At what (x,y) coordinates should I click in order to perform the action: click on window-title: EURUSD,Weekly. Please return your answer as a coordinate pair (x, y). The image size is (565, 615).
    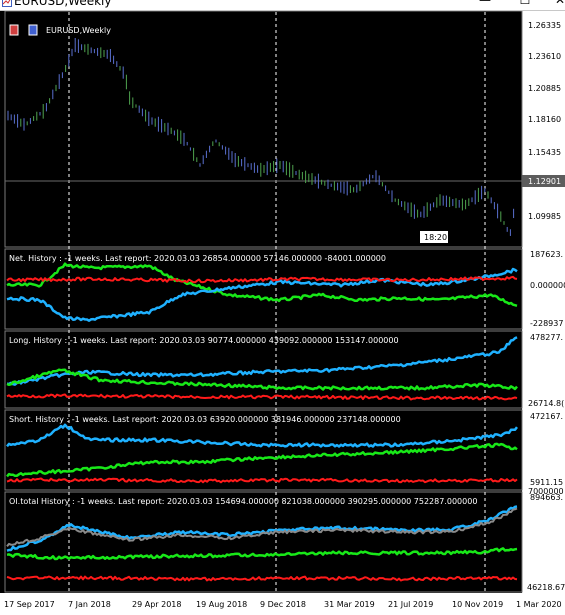
    Looking at the image, I should click on (63, 4).